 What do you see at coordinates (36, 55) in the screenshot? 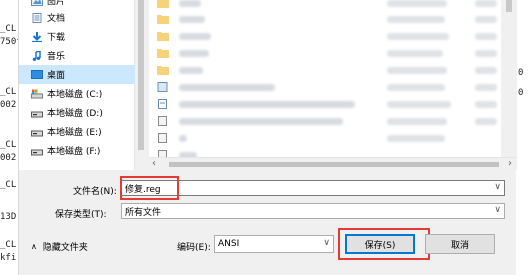
I see `music-icon` at bounding box center [36, 55].